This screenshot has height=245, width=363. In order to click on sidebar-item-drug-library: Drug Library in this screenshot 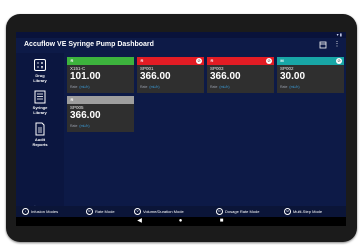, I will do `click(40, 70)`.